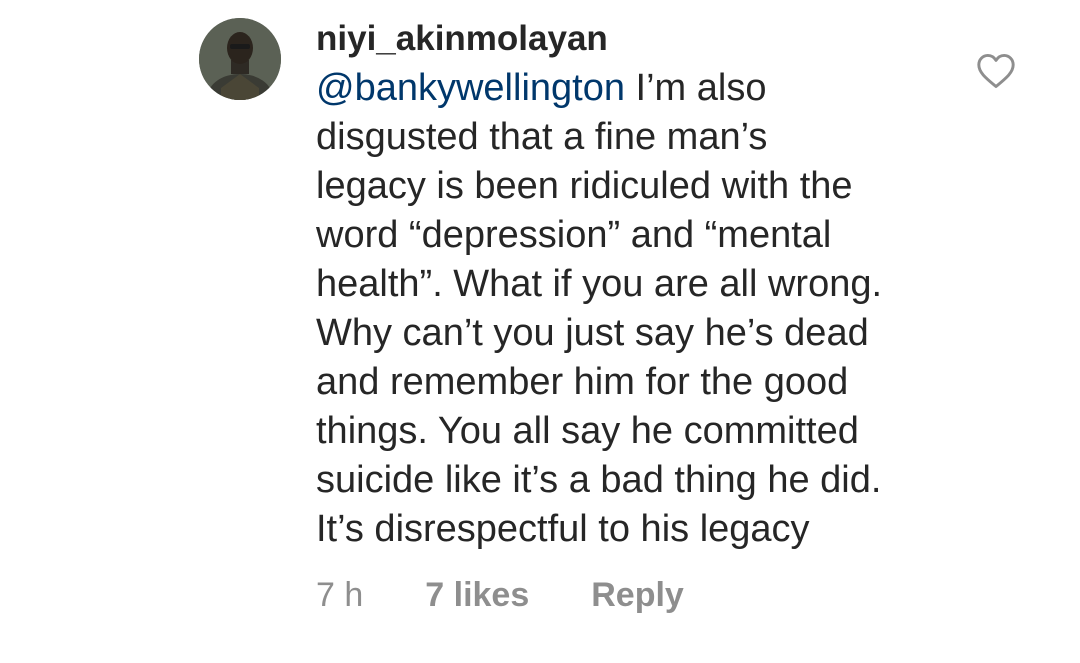  I want to click on comment-meta: 7 h 7 likes Reply, so click(500, 595).